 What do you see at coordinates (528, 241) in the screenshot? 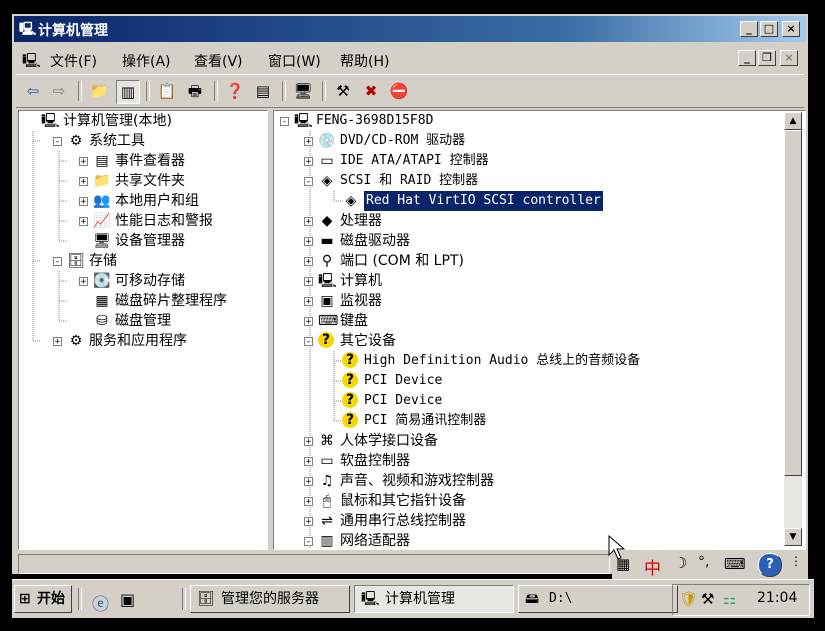
I see `tree-item: + ▬ 磁盘驱动器` at bounding box center [528, 241].